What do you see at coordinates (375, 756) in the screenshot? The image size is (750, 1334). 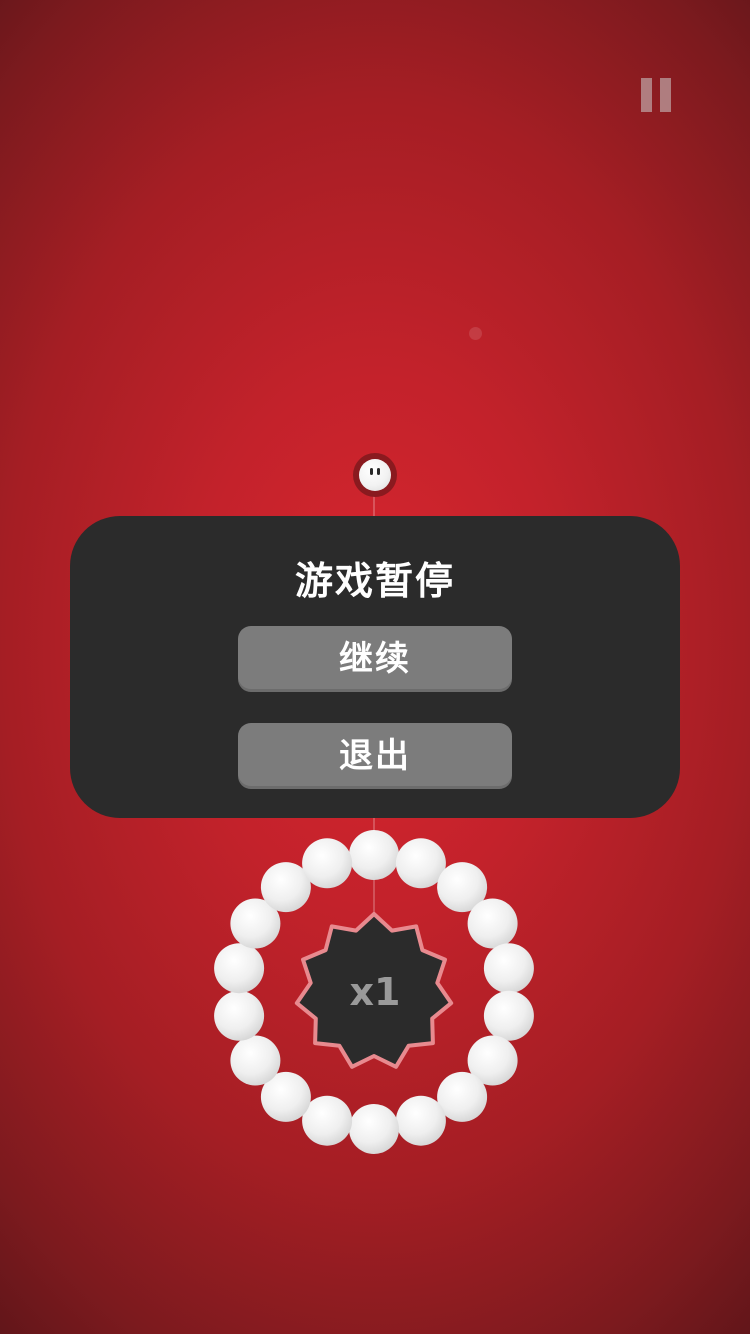 I see `quit-button: 退出` at bounding box center [375, 756].